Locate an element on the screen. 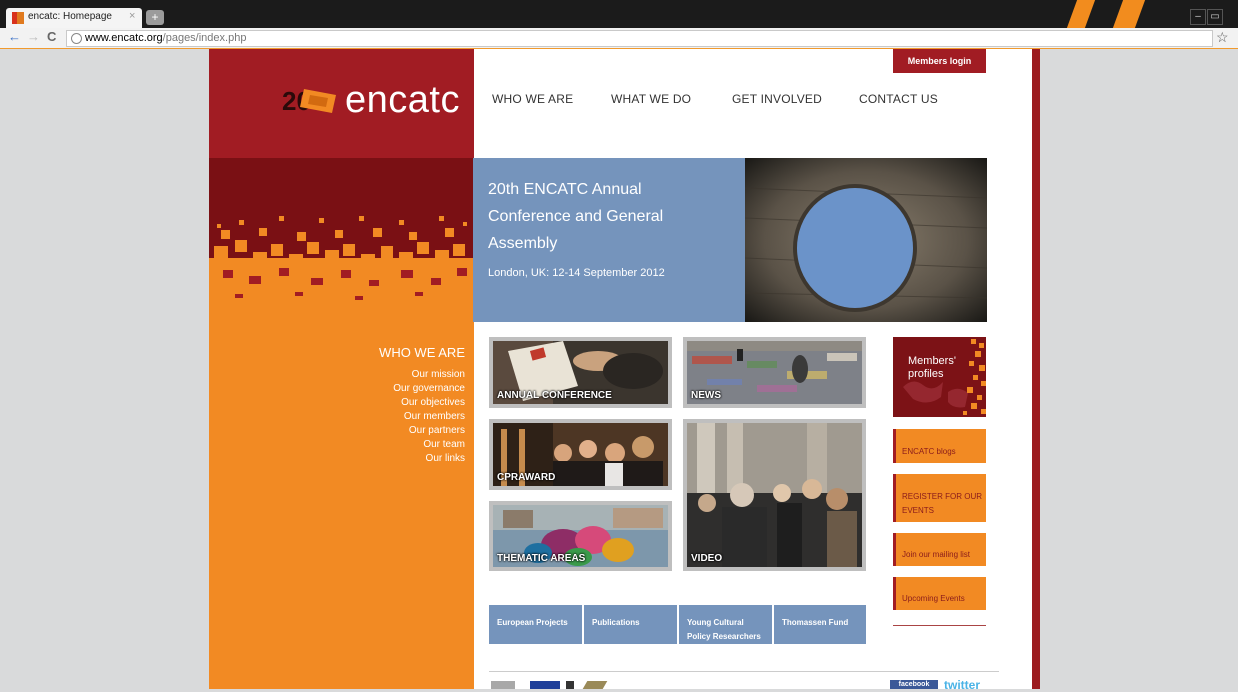  tile-thematic-areas: THEMATIC AREAS is located at coordinates (580, 536).